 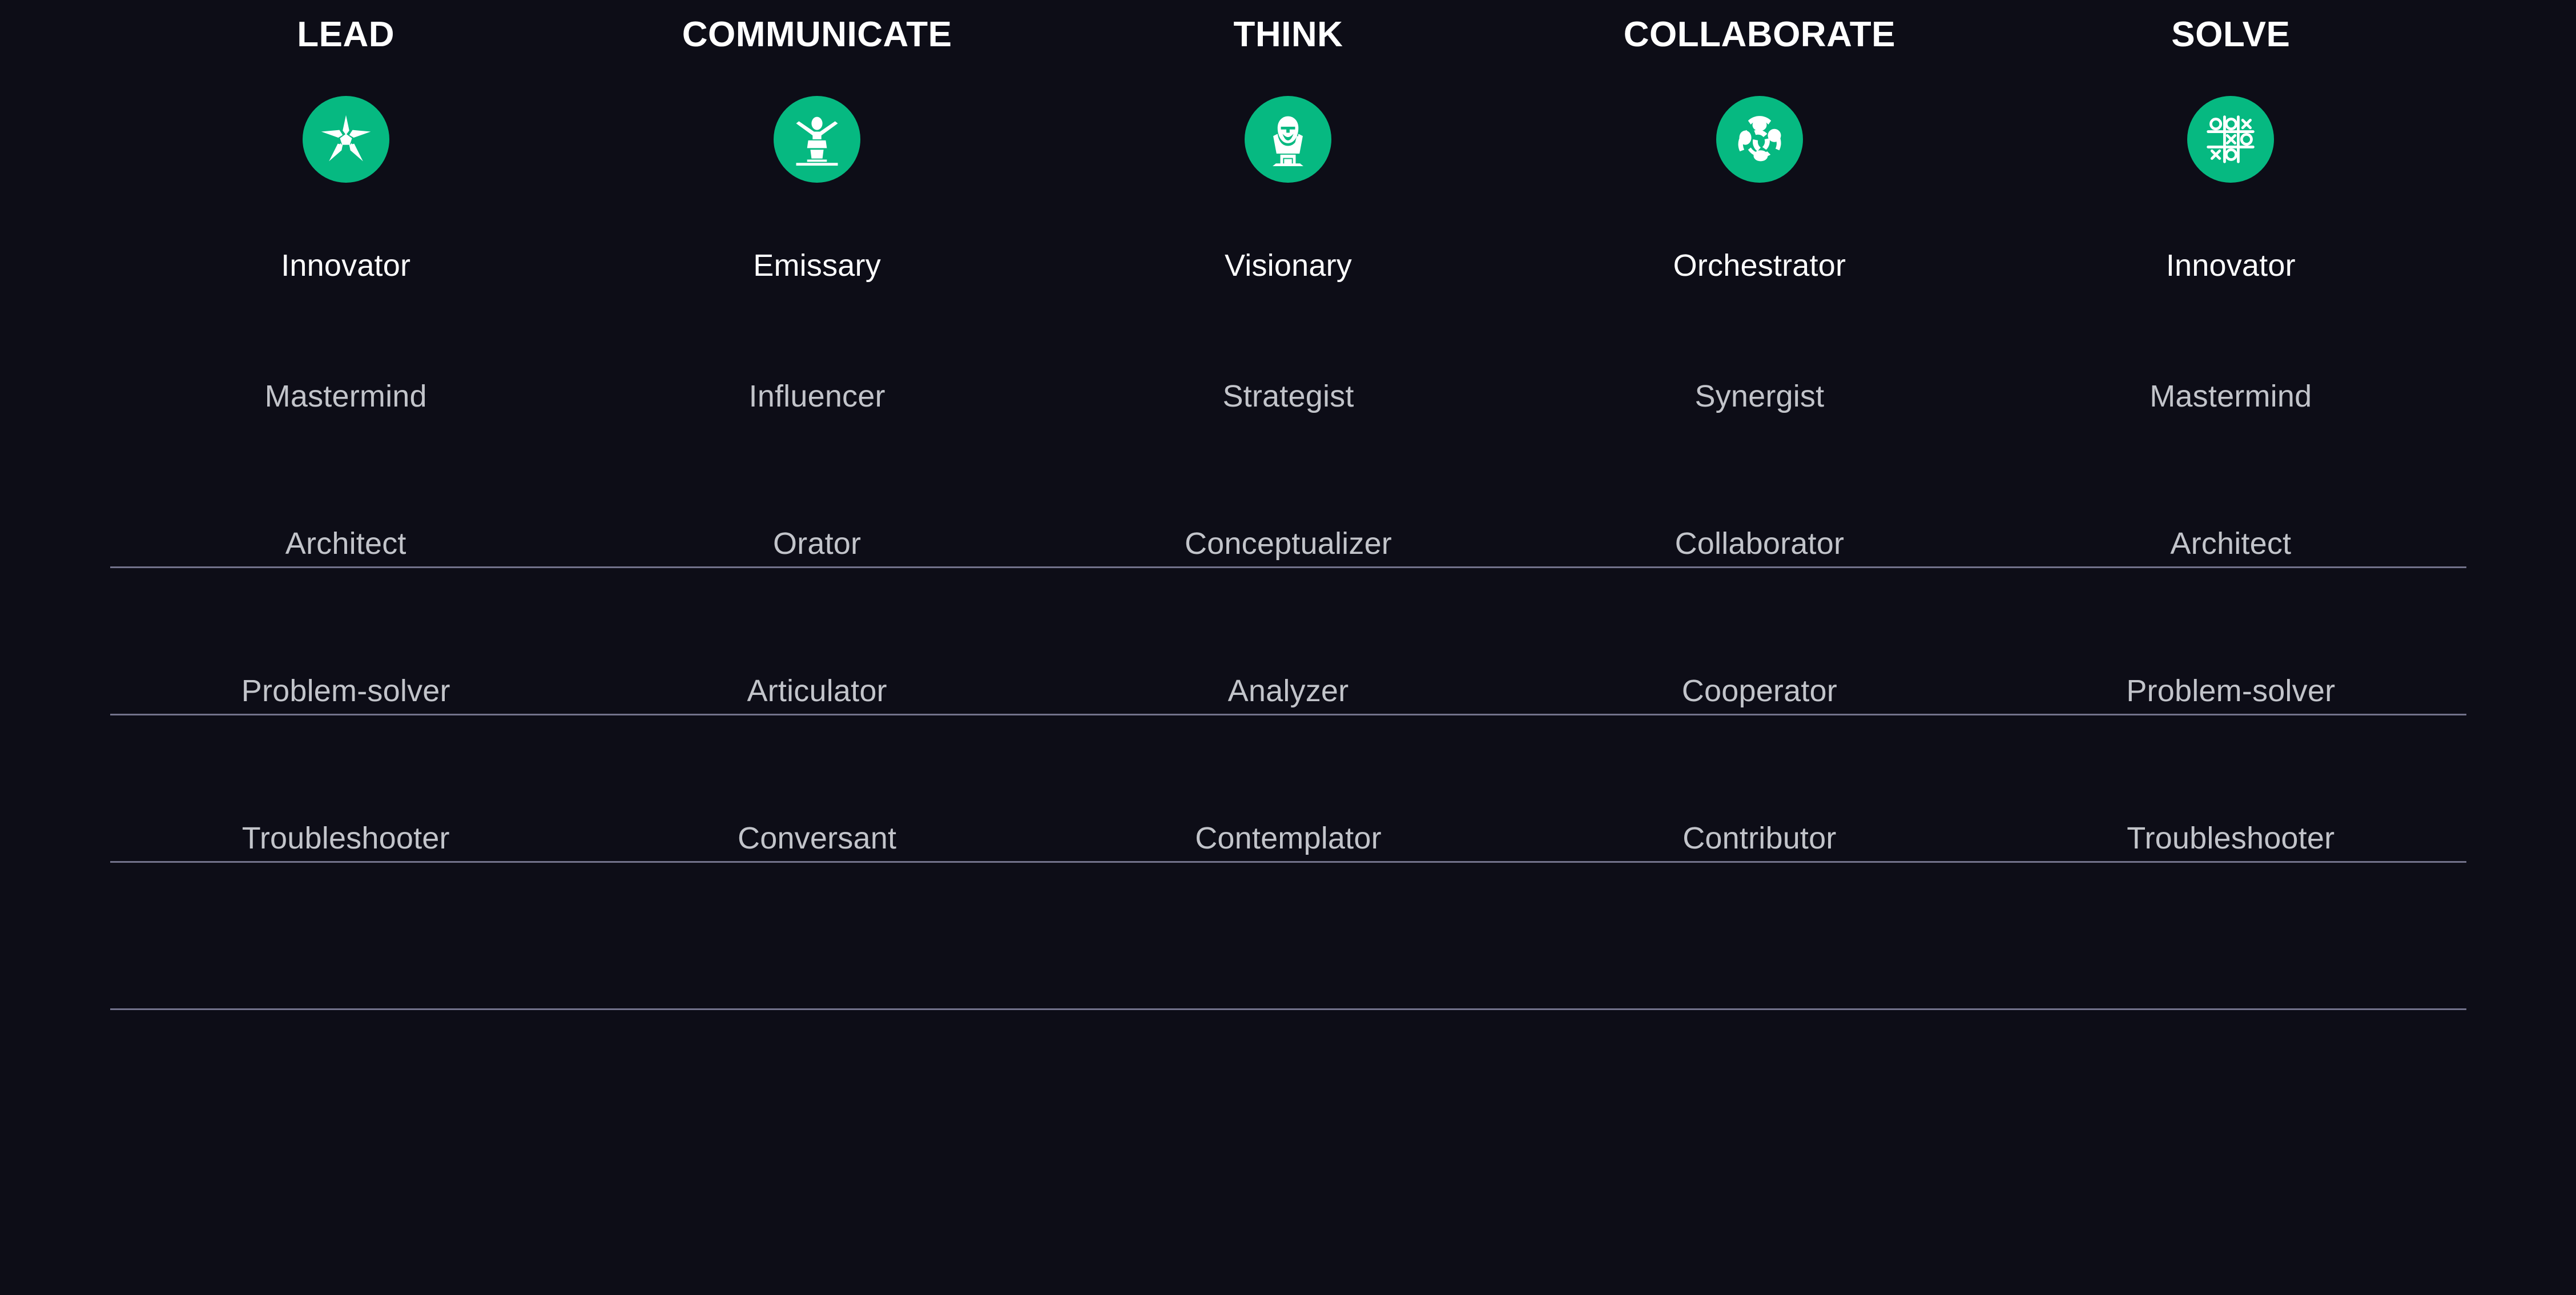 I want to click on column-header-label: THINK, so click(x=1288, y=34).